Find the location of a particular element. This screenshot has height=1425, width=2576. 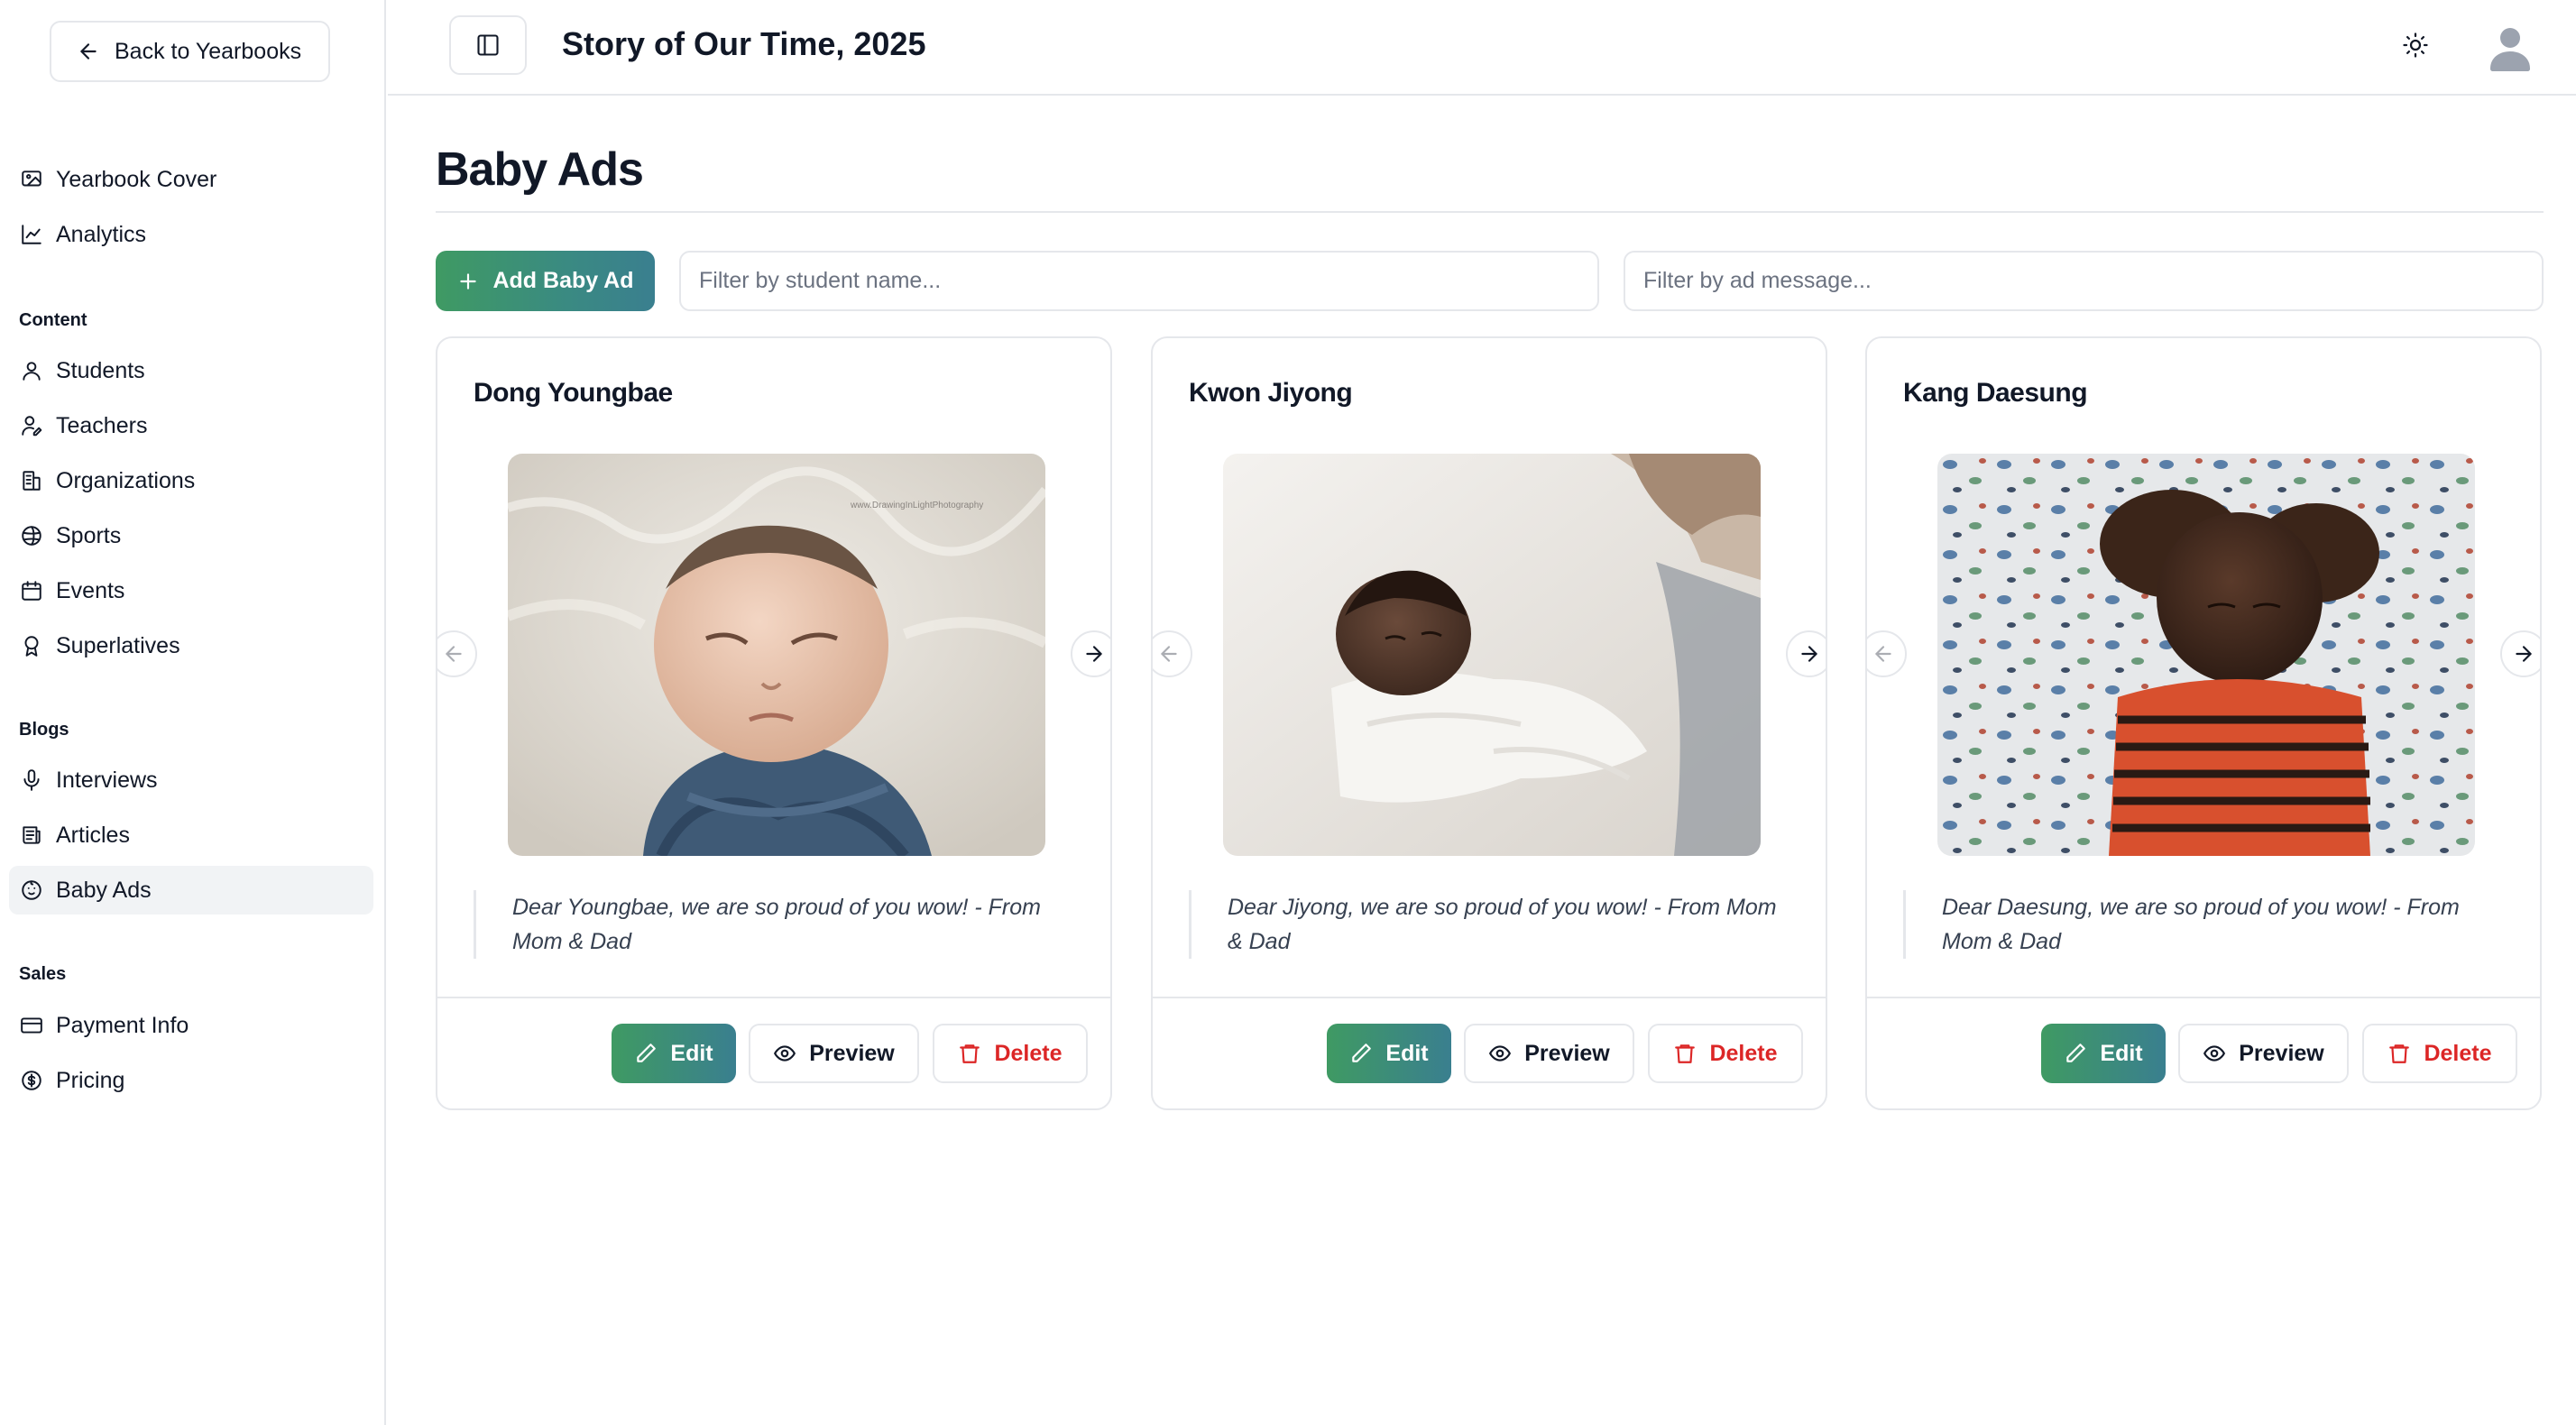

sidebar-item-label: Baby Ads is located at coordinates (104, 890).